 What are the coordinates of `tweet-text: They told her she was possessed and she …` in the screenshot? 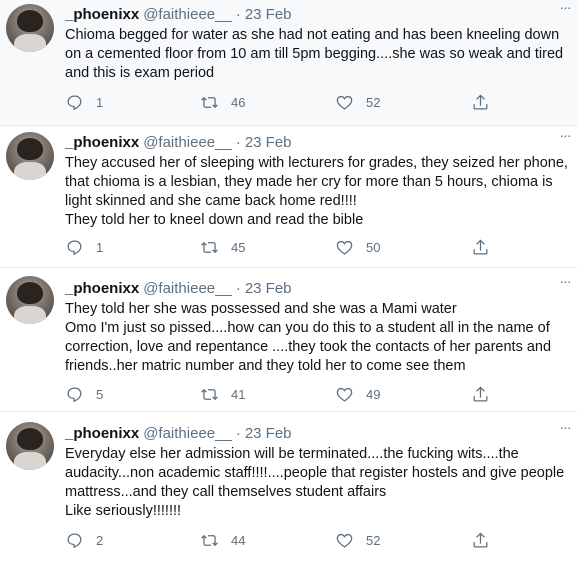 It's located at (308, 337).